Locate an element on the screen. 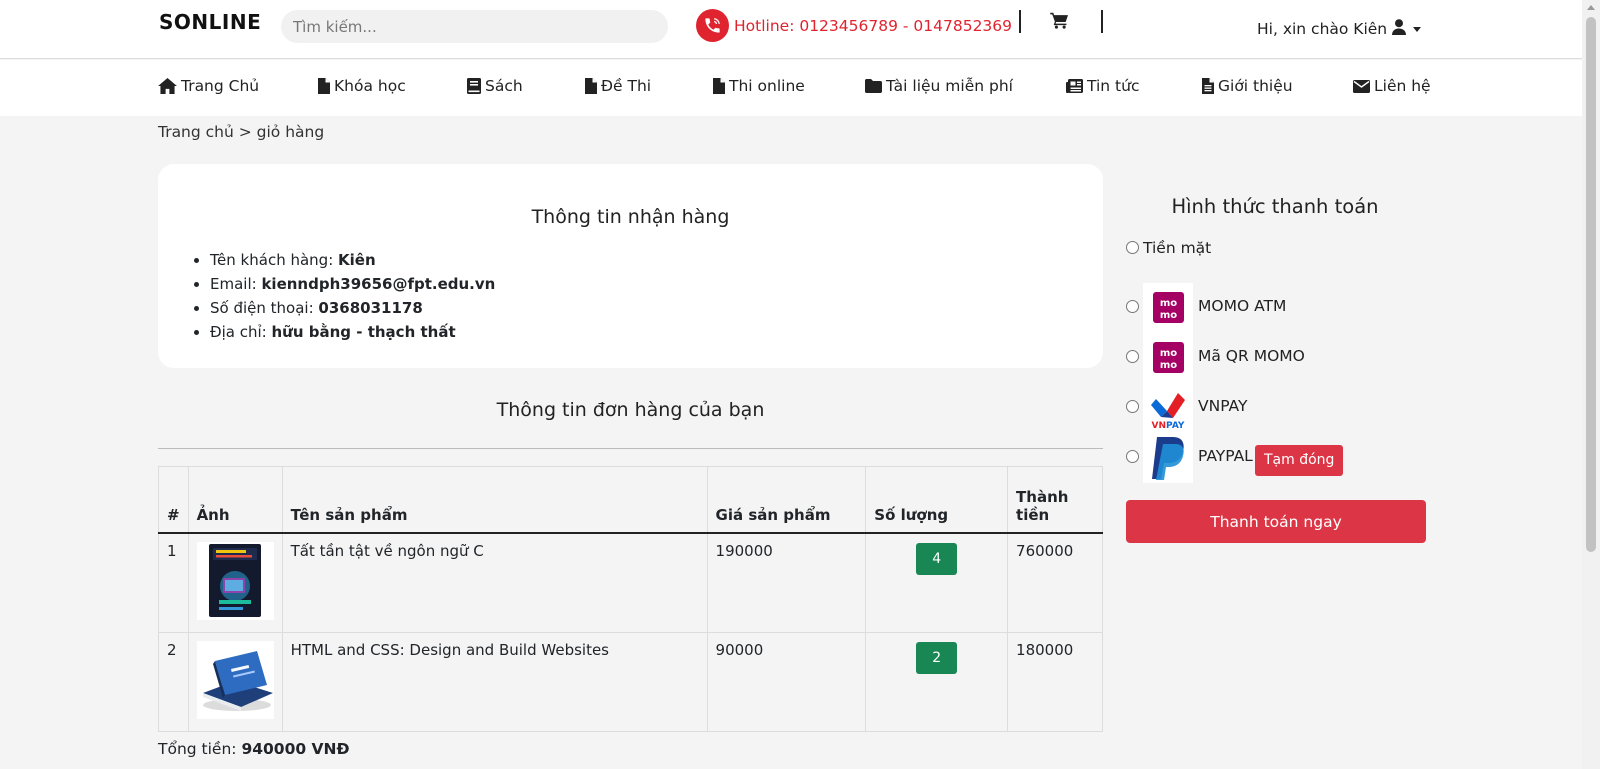 The height and width of the screenshot is (769, 1600). nav-item-books: Sách is located at coordinates (495, 86).